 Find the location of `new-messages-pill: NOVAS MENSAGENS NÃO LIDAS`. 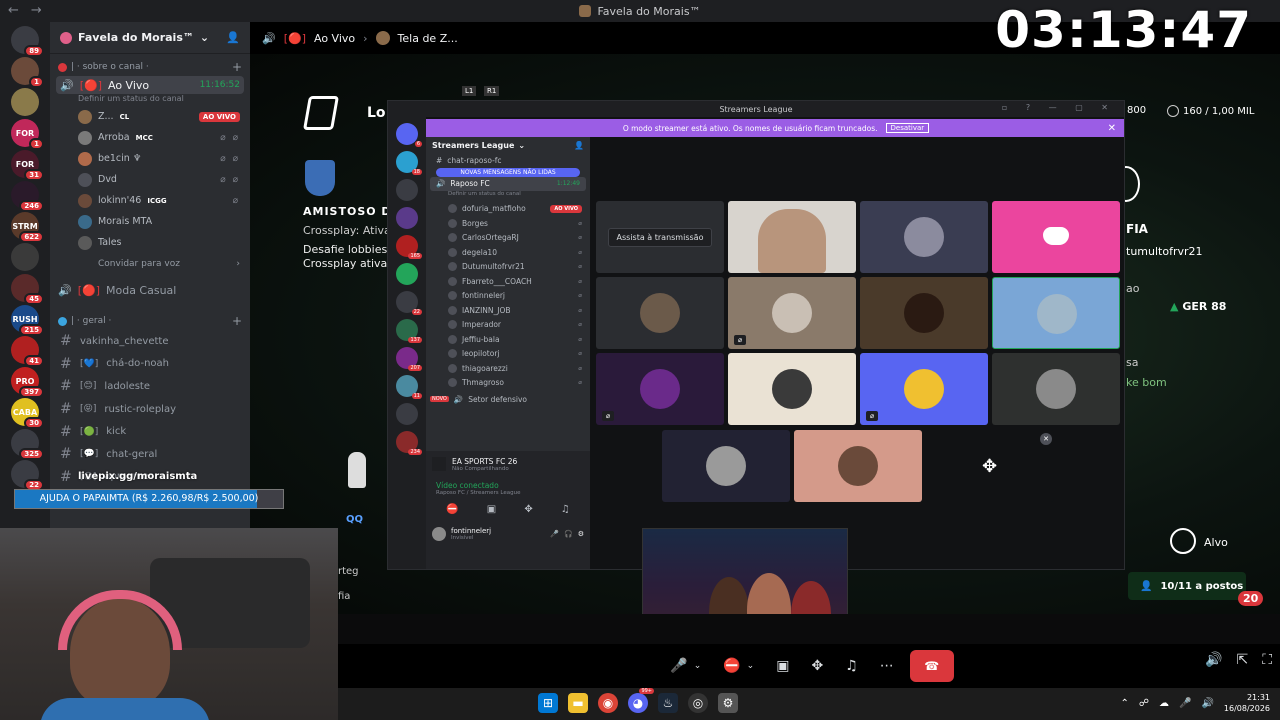

new-messages-pill: NOVAS MENSAGENS NÃO LIDAS is located at coordinates (508, 172).